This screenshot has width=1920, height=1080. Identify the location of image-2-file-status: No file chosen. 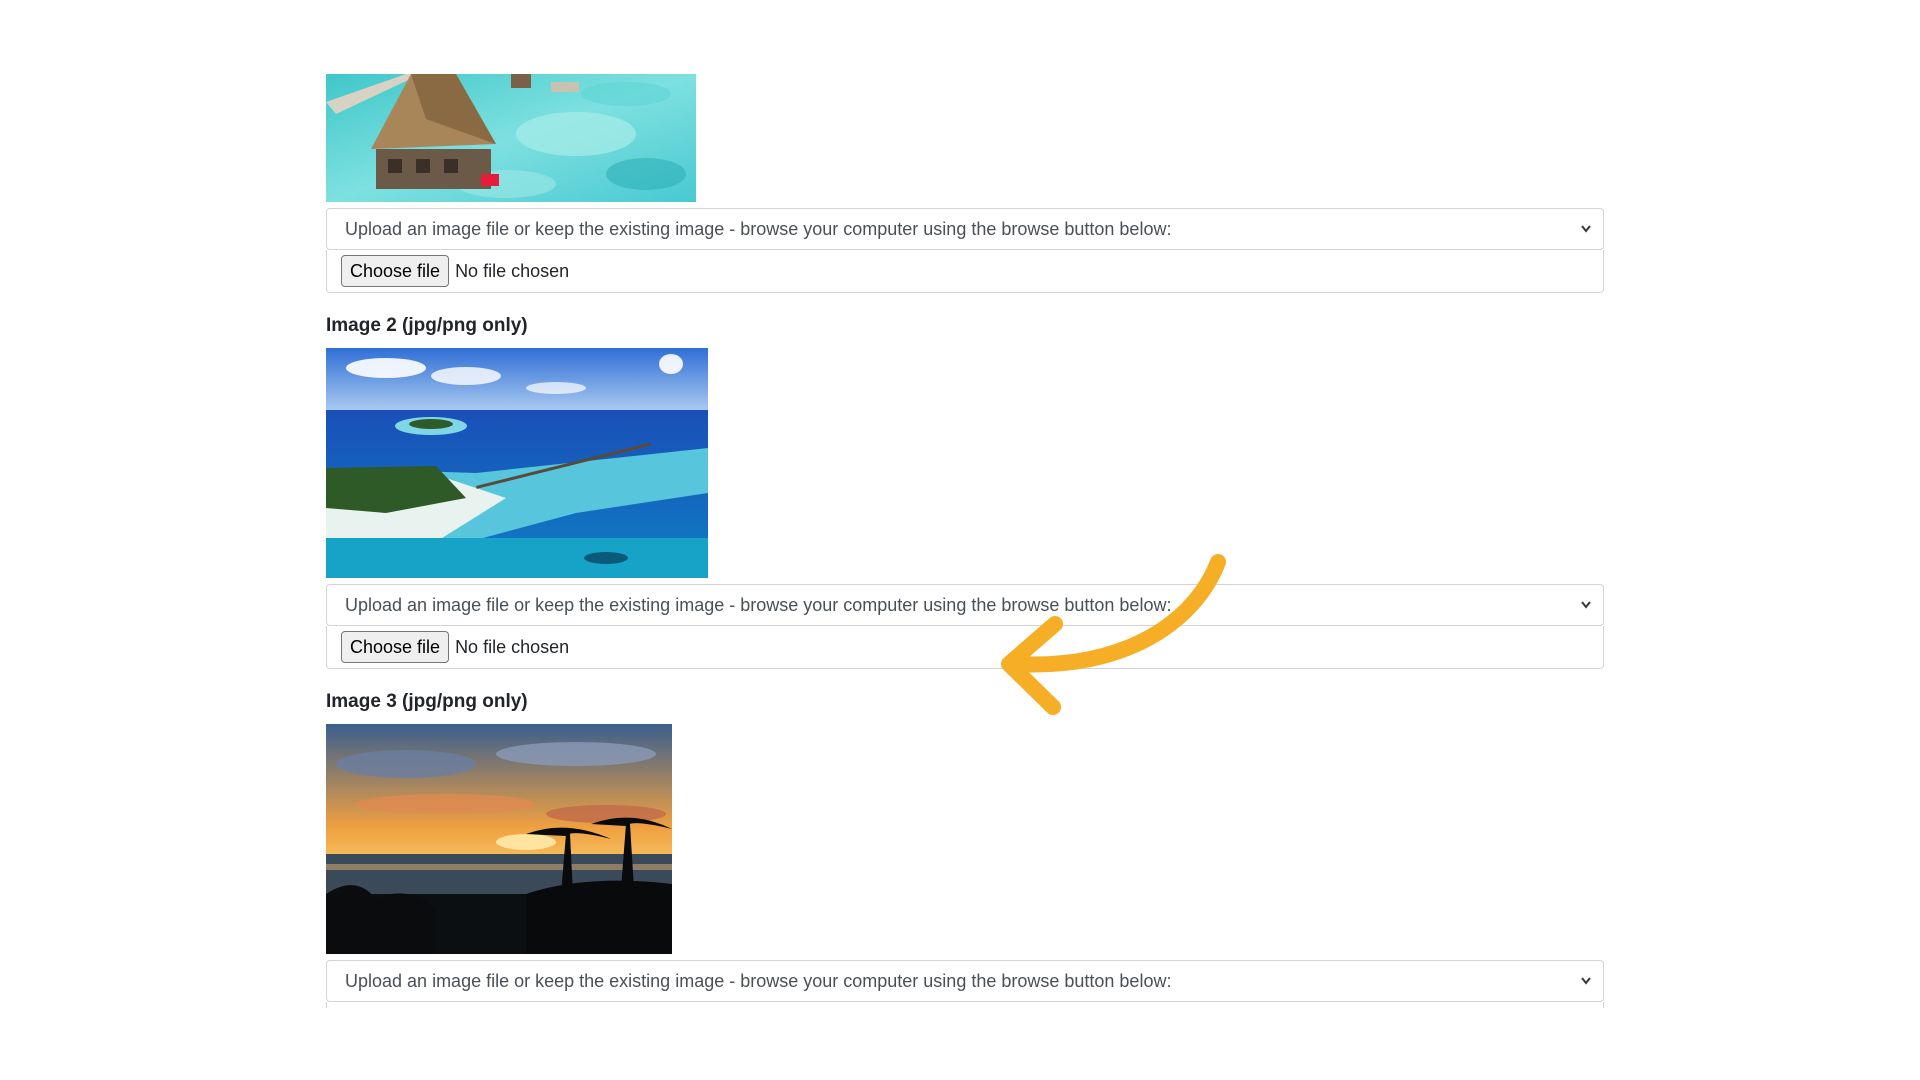
(512, 646).